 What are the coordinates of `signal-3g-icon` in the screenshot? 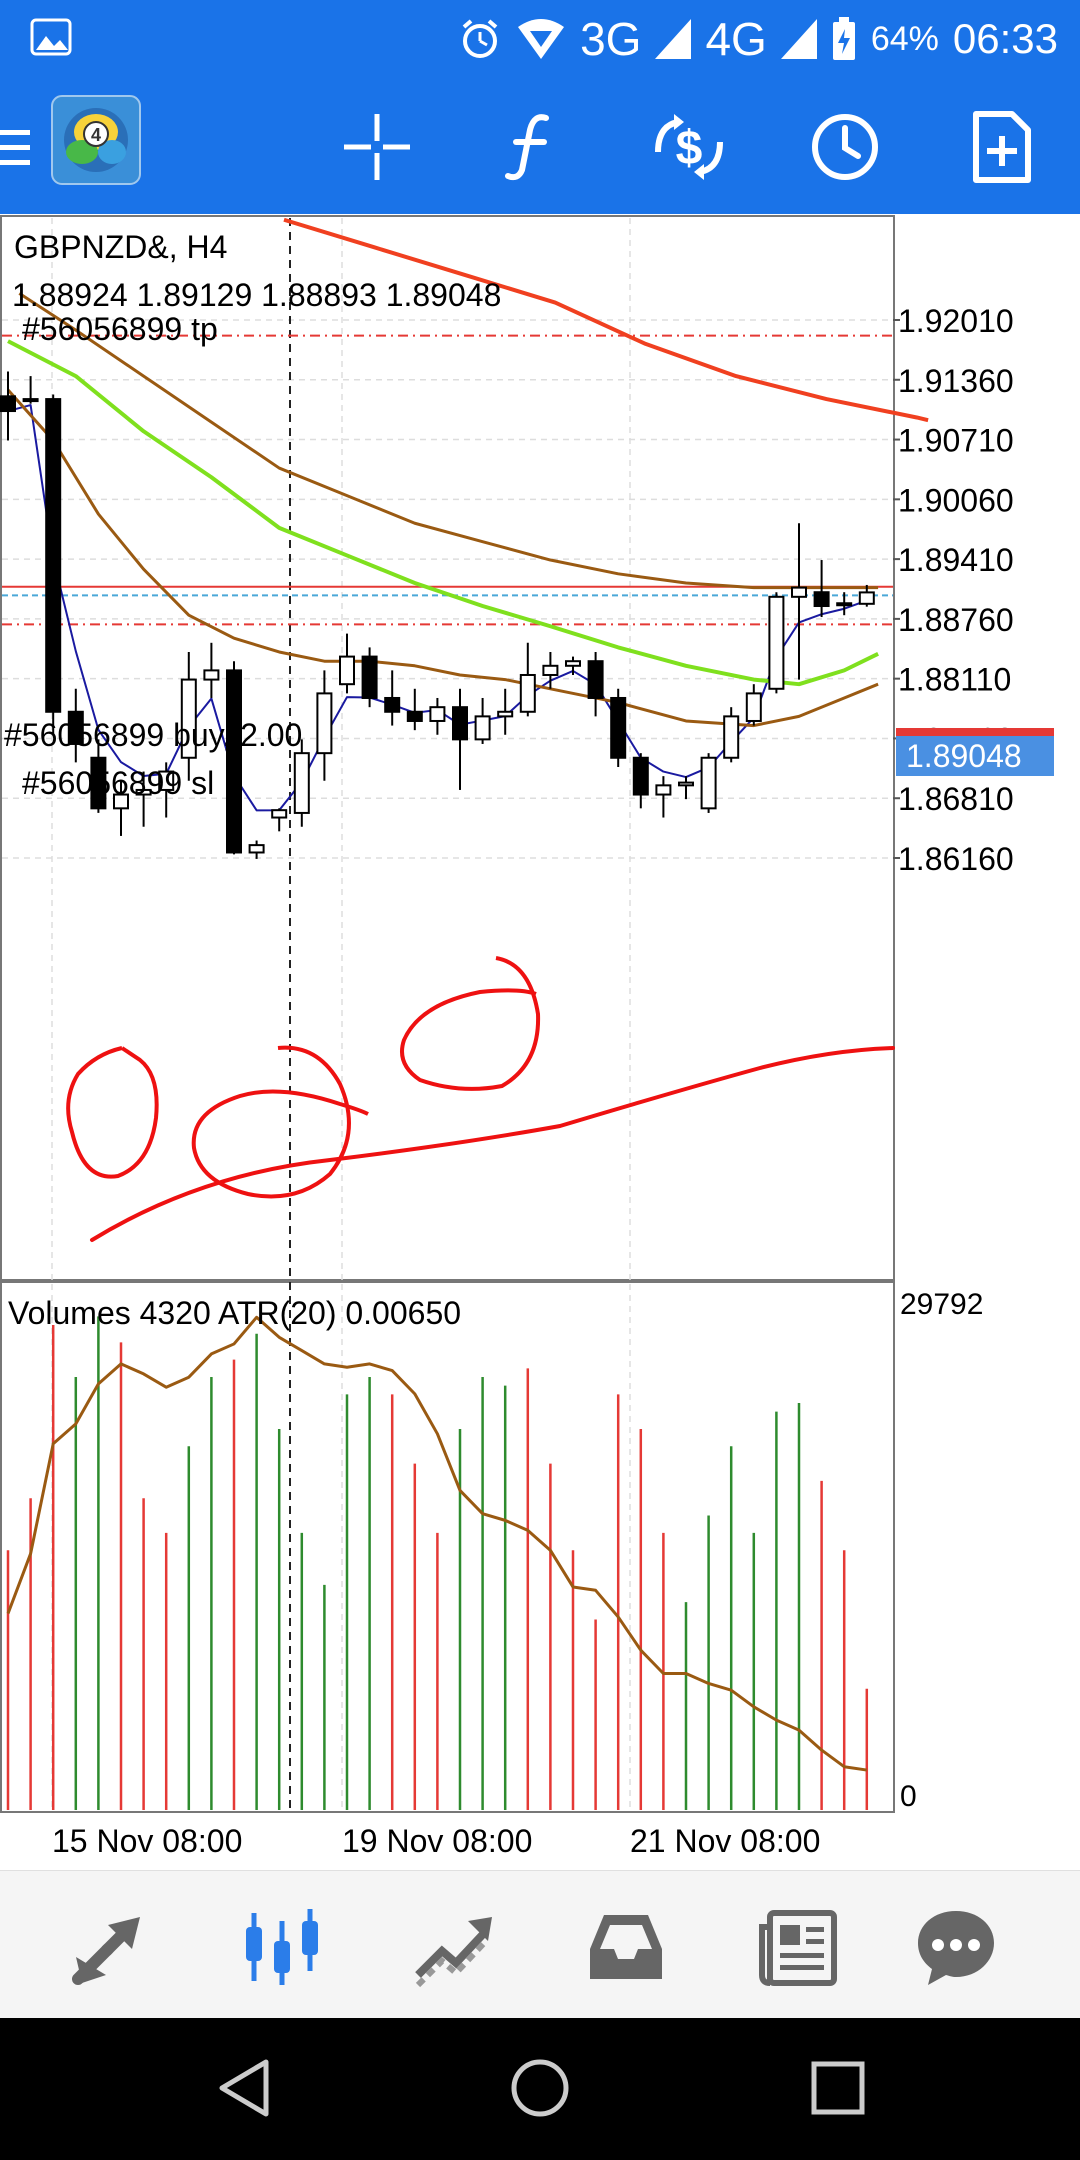 It's located at (673, 39).